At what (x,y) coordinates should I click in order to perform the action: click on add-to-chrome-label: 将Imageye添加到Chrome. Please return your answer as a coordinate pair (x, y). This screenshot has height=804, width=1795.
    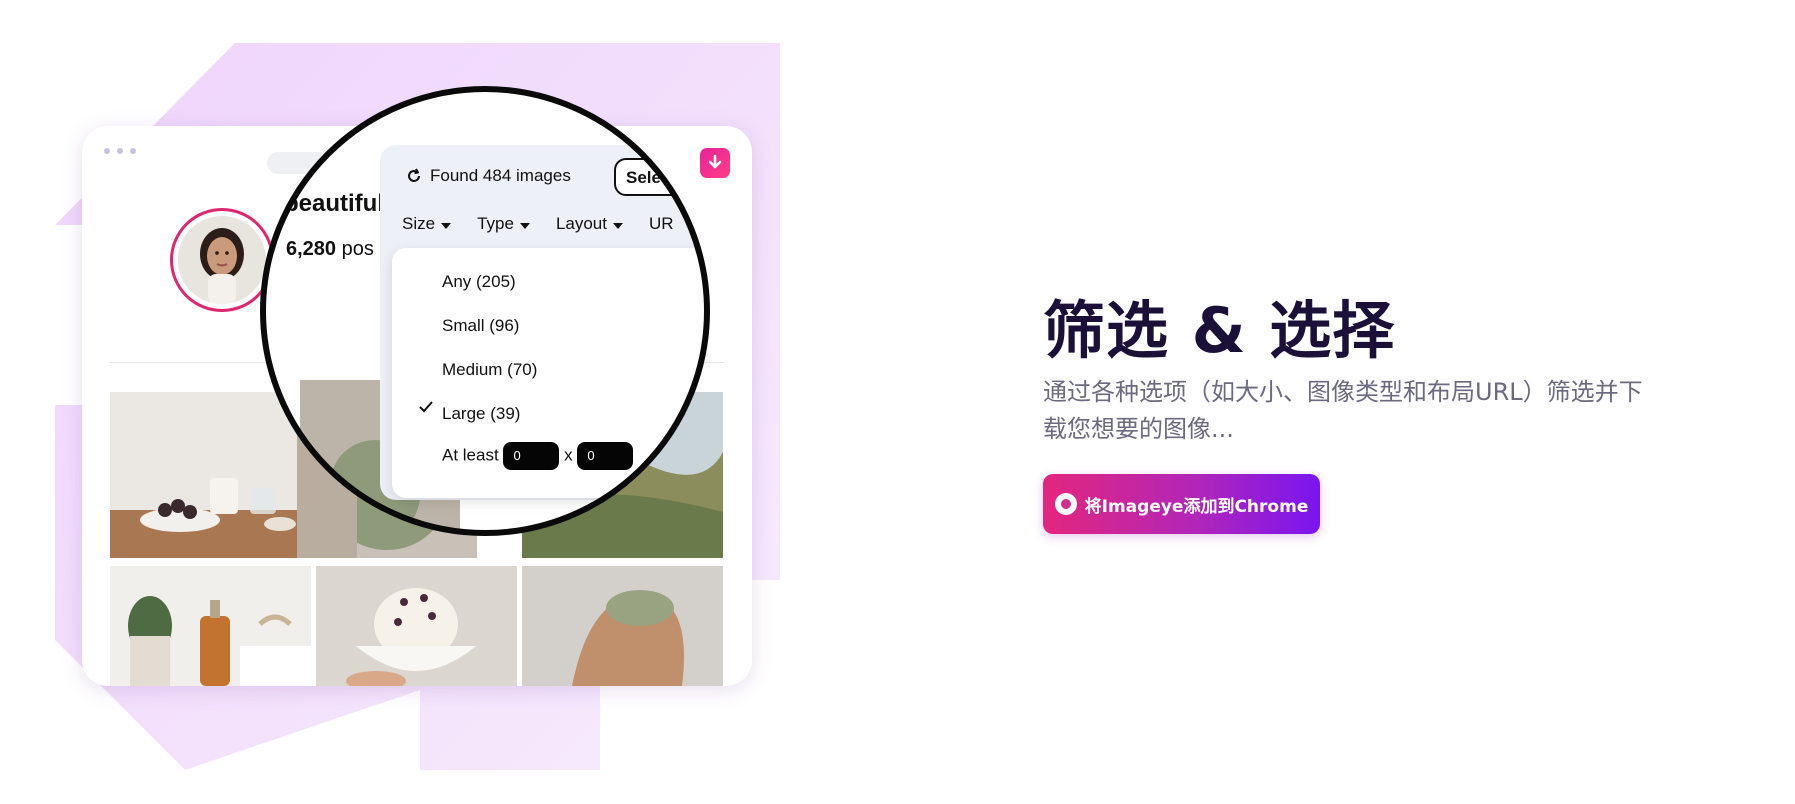
    Looking at the image, I should click on (1196, 506).